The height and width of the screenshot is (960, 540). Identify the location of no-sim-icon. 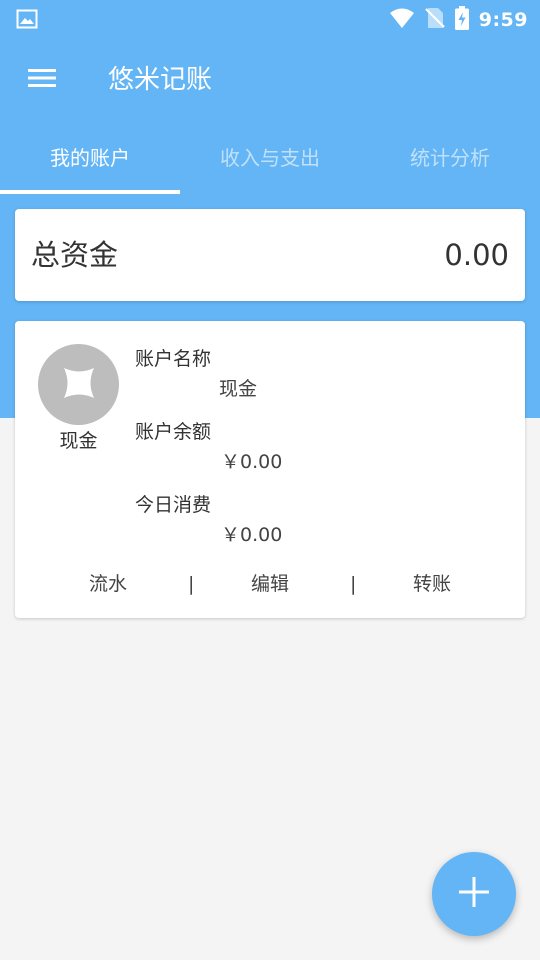
(434, 20).